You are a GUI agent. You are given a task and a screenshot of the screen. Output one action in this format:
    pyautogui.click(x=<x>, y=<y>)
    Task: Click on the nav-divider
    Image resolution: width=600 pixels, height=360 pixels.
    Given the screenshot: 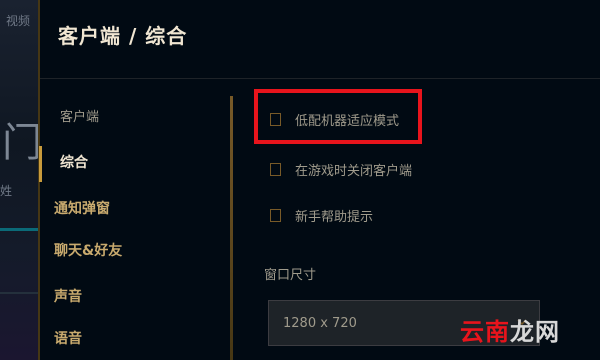 What is the action you would take?
    pyautogui.click(x=231, y=228)
    